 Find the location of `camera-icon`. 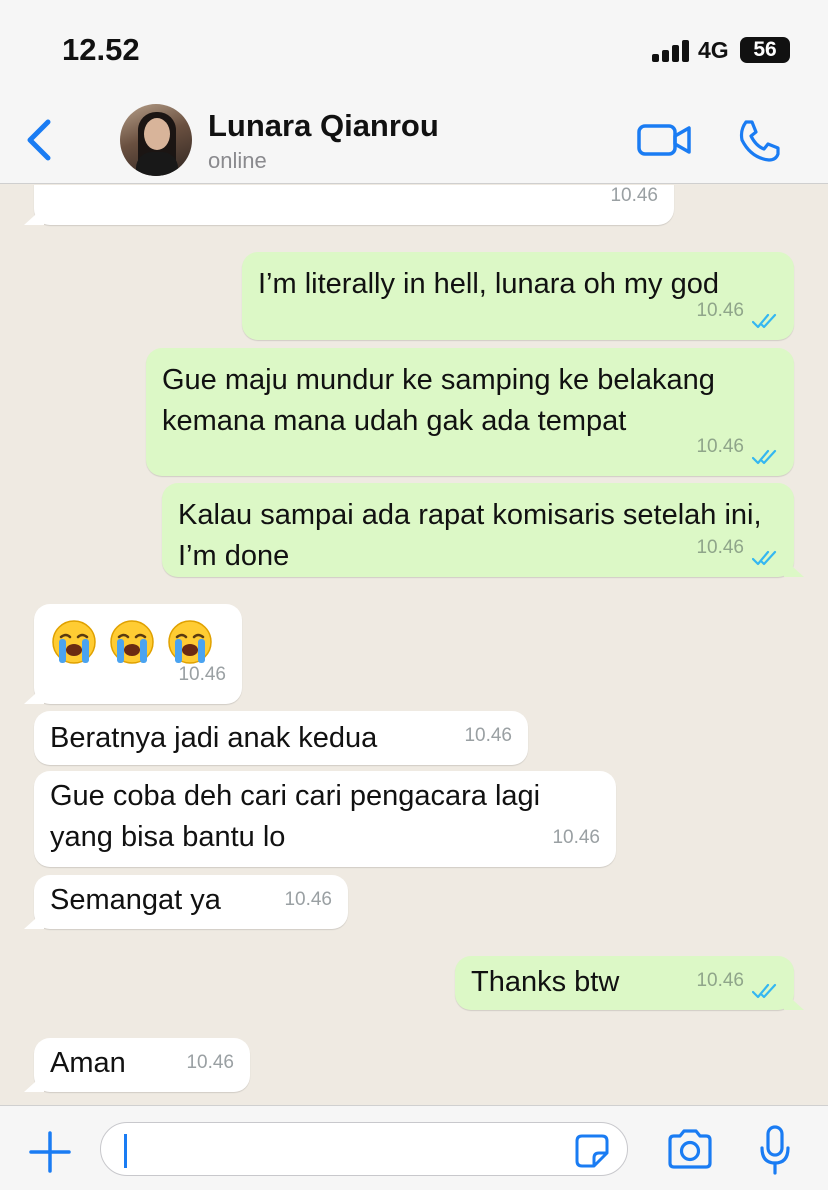

camera-icon is located at coordinates (690, 1149).